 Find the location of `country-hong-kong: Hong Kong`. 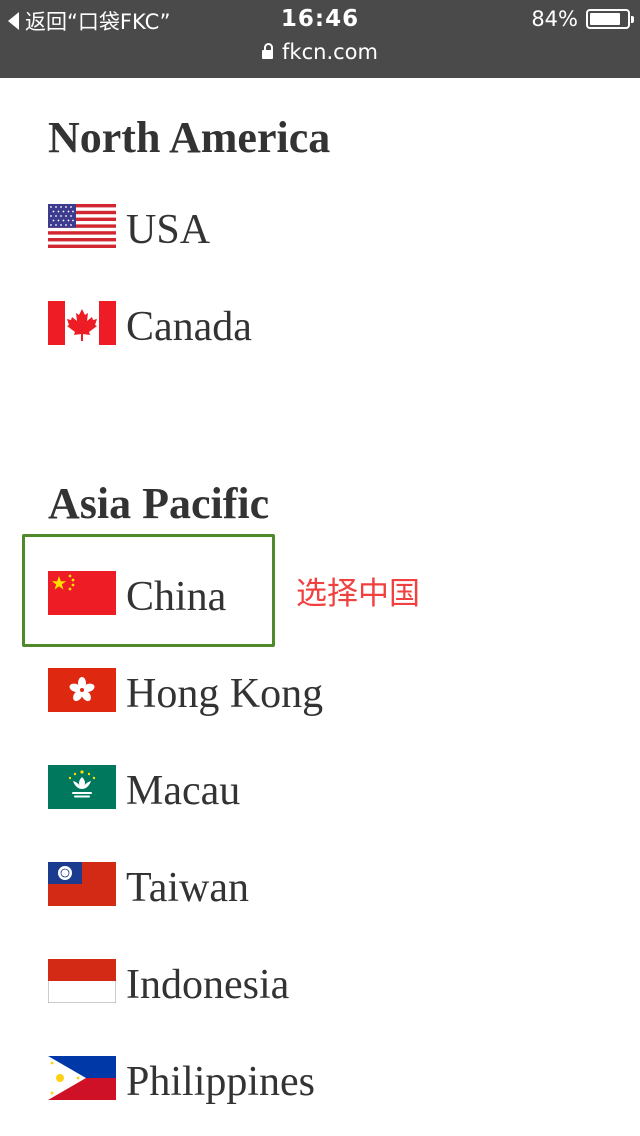

country-hong-kong: Hong Kong is located at coordinates (185, 691).